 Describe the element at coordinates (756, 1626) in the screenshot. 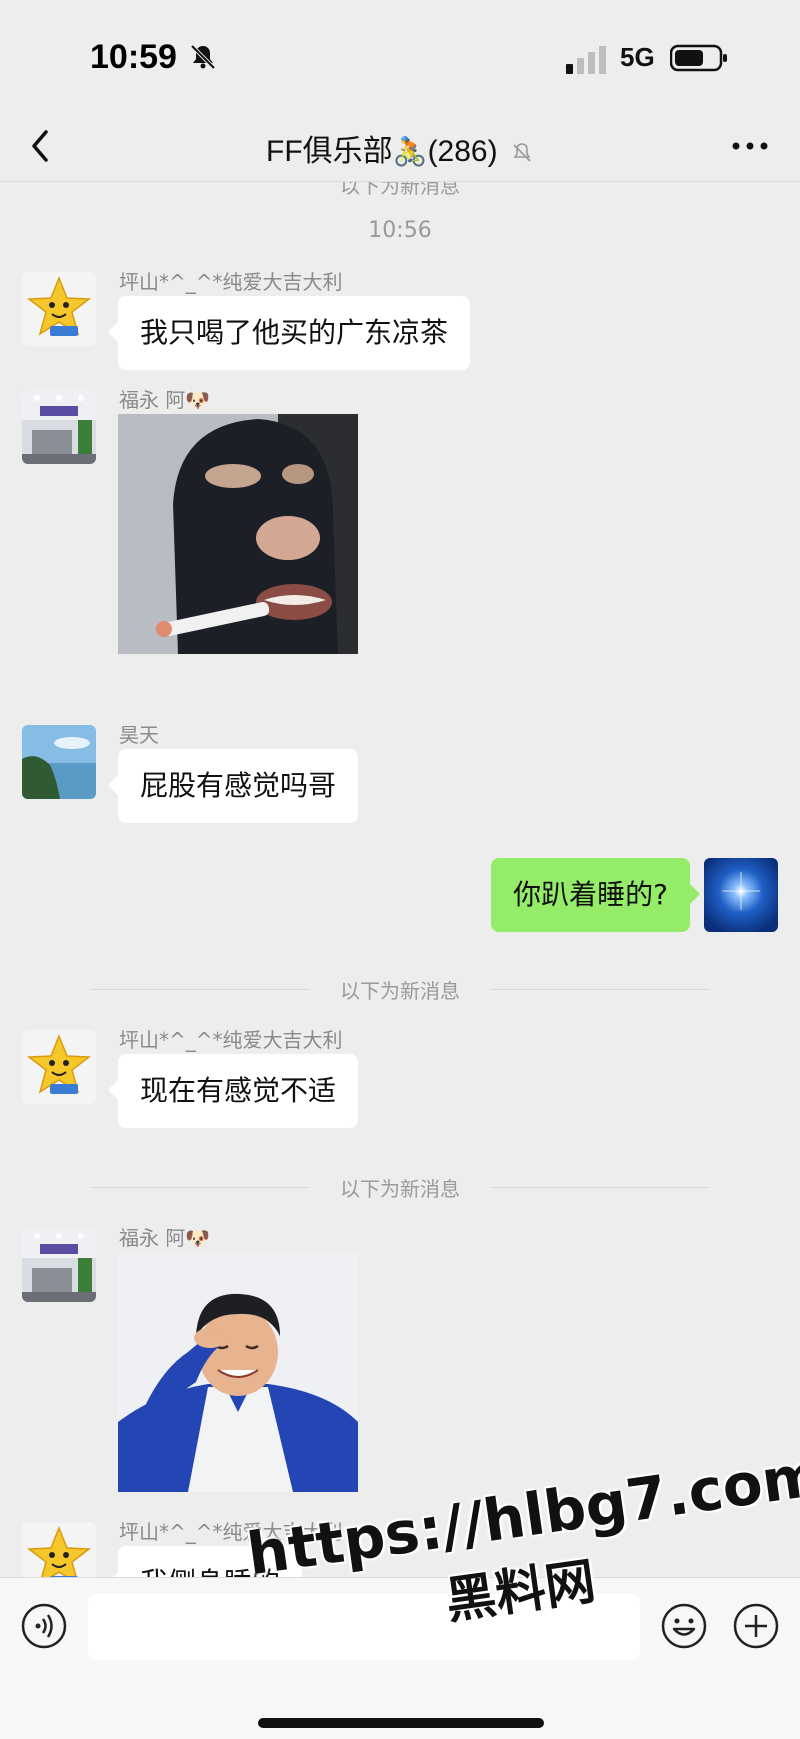

I see `plus-icon` at that location.